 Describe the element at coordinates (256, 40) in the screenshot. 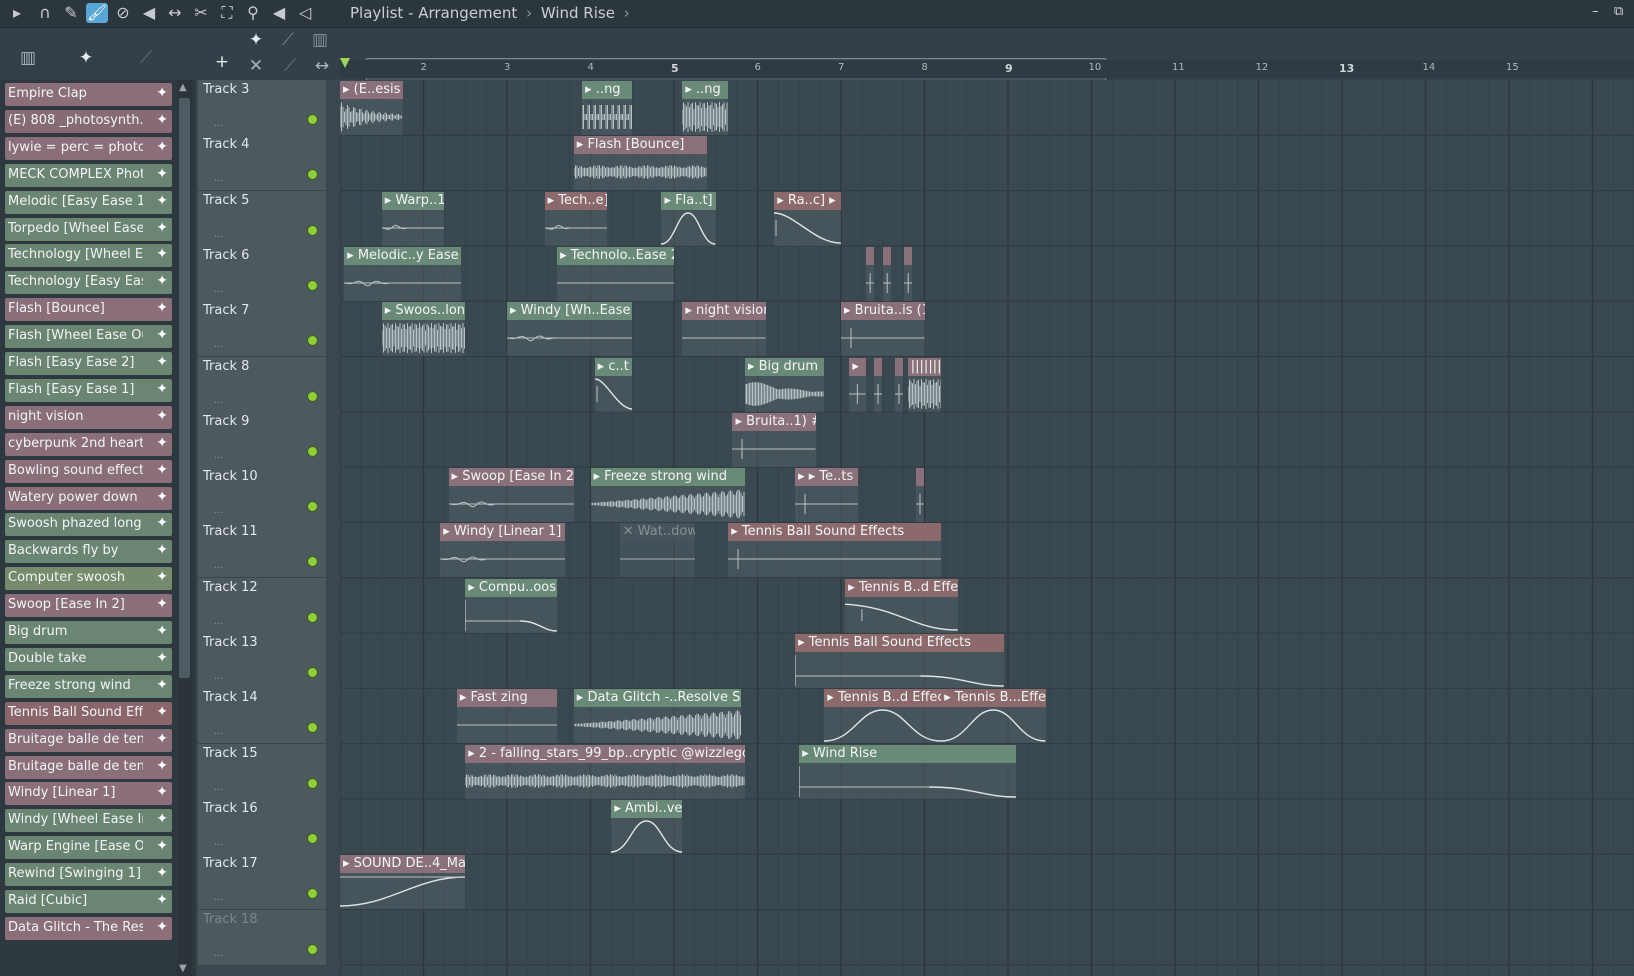

I see `audio-filter-icon: ✦` at that location.